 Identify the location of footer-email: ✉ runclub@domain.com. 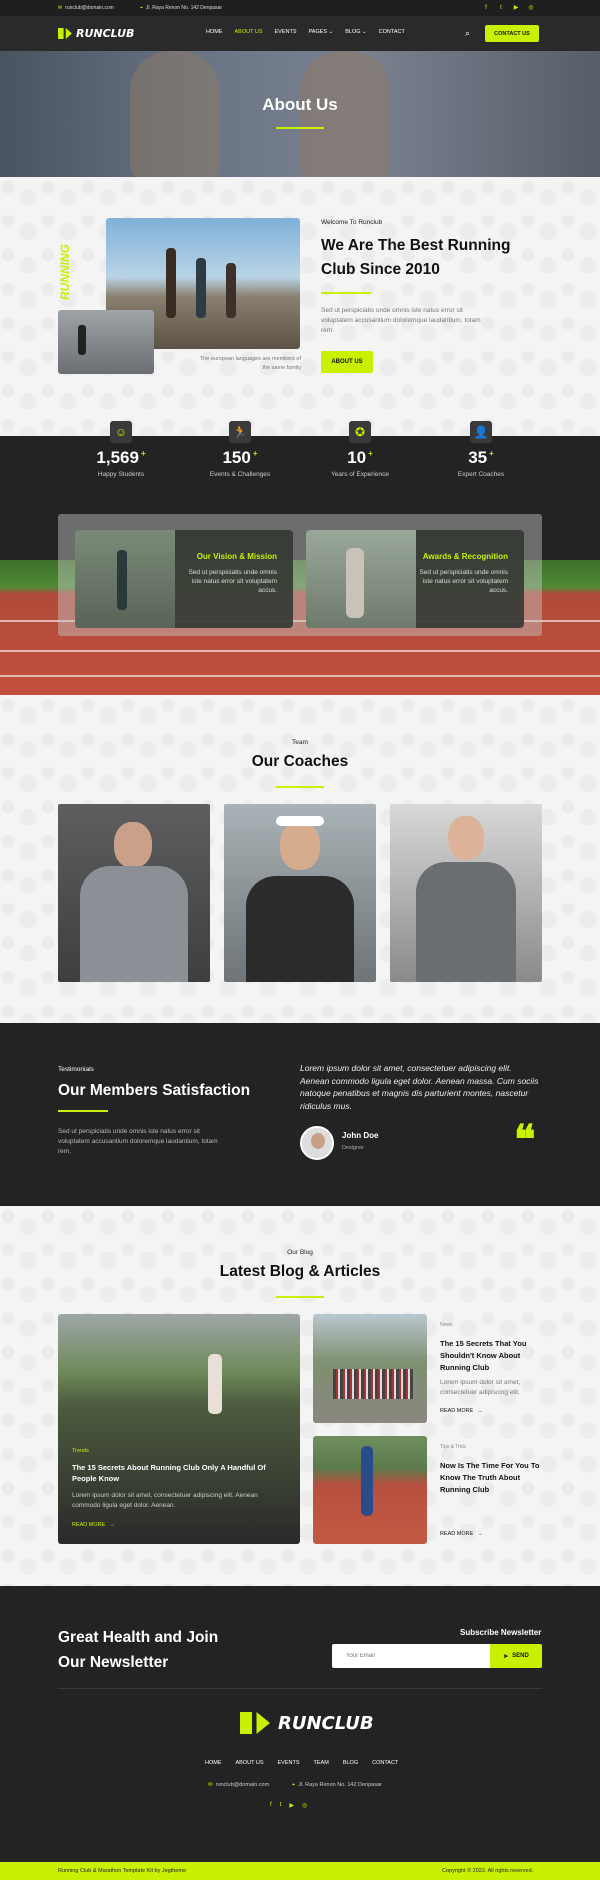
(238, 1785).